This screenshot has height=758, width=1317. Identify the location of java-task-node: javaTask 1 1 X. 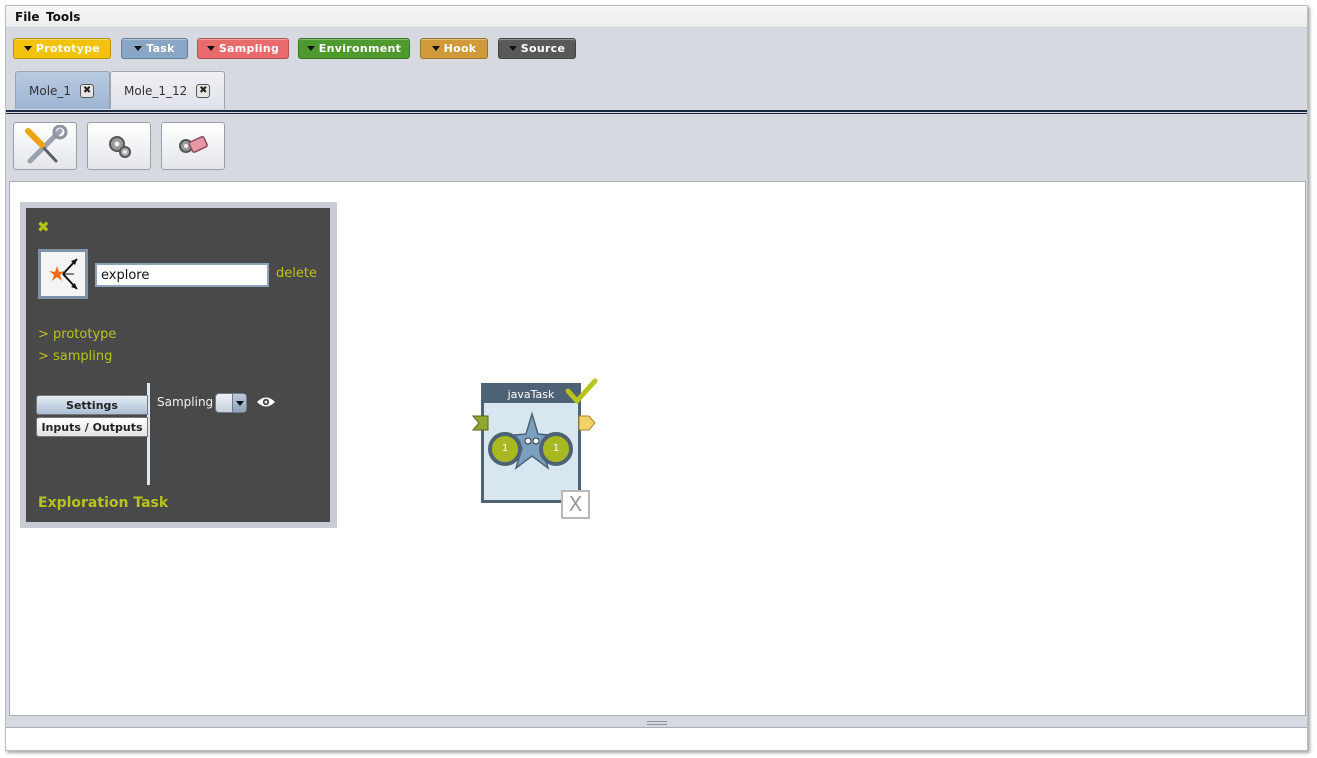
(535, 448).